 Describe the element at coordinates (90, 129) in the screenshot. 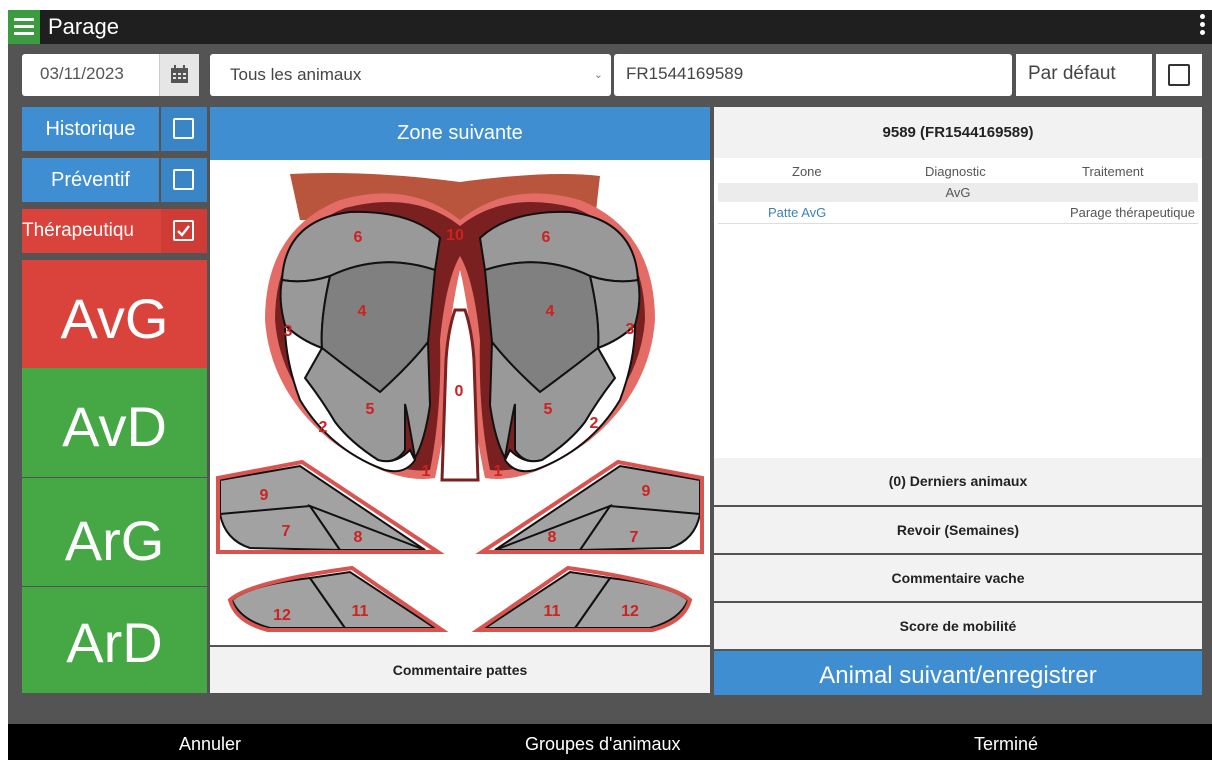

I see `filter-label: Historique` at that location.